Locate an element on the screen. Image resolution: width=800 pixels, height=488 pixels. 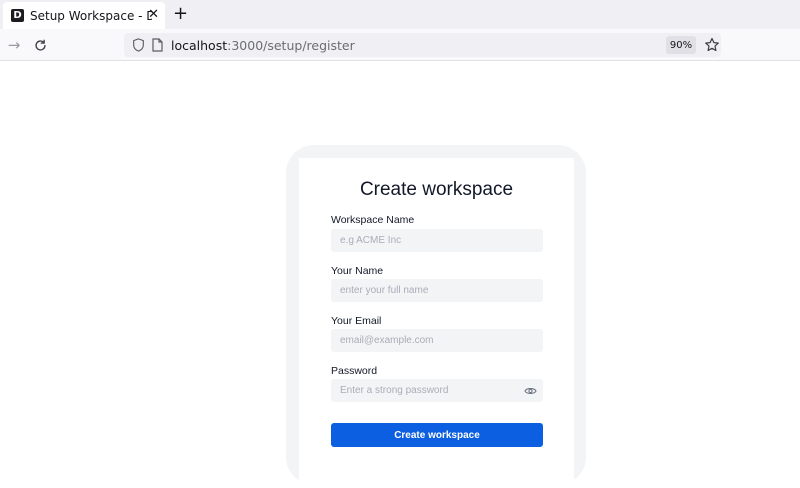
reload-button is located at coordinates (40, 45).